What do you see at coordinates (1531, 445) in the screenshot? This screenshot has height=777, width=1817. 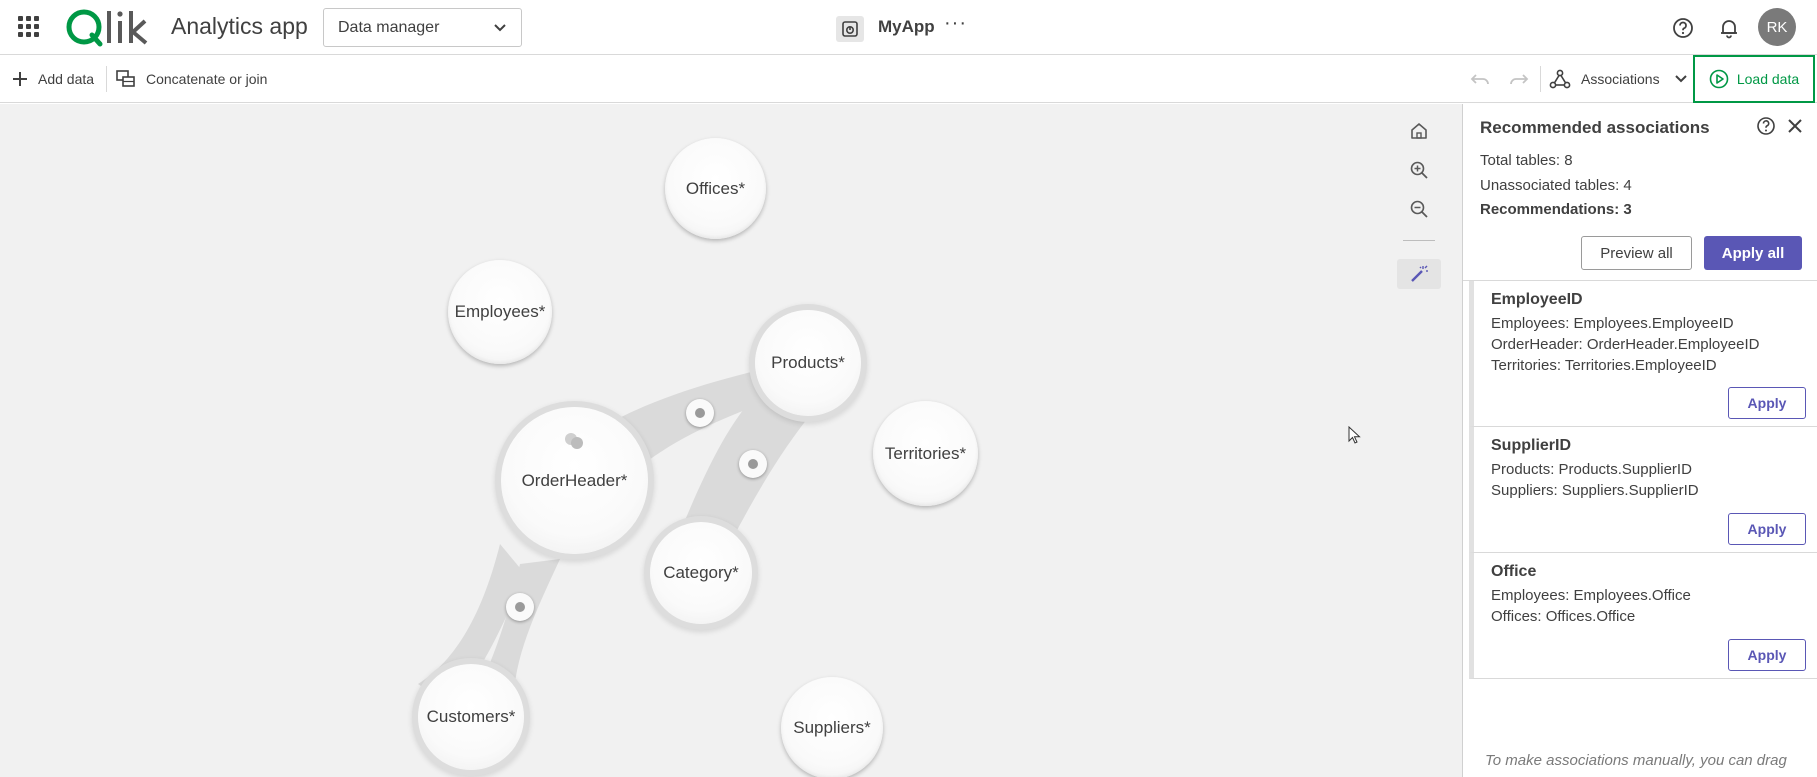 I see `recommendation-field: SupplierID` at bounding box center [1531, 445].